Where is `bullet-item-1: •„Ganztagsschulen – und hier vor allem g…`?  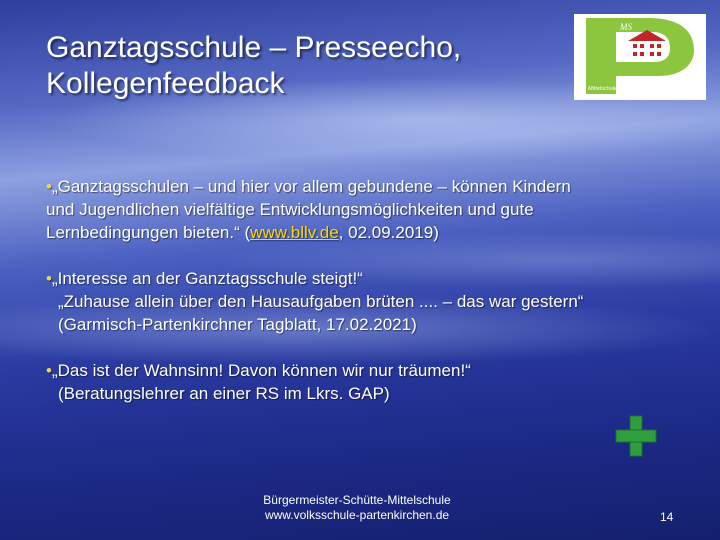
bullet-item-1: •„Ganztagsschulen – und hier vor allem g… is located at coordinates (371, 209).